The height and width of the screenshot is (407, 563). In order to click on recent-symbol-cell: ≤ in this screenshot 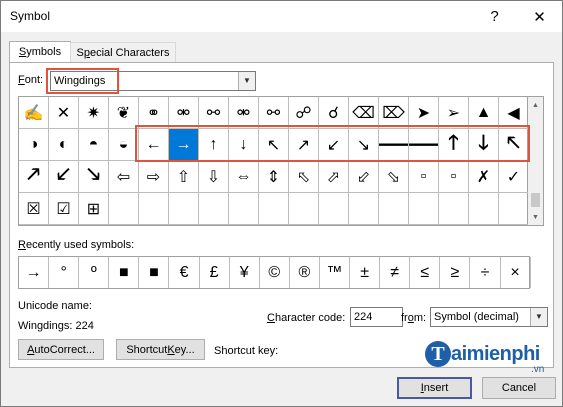, I will do `click(425, 272)`.